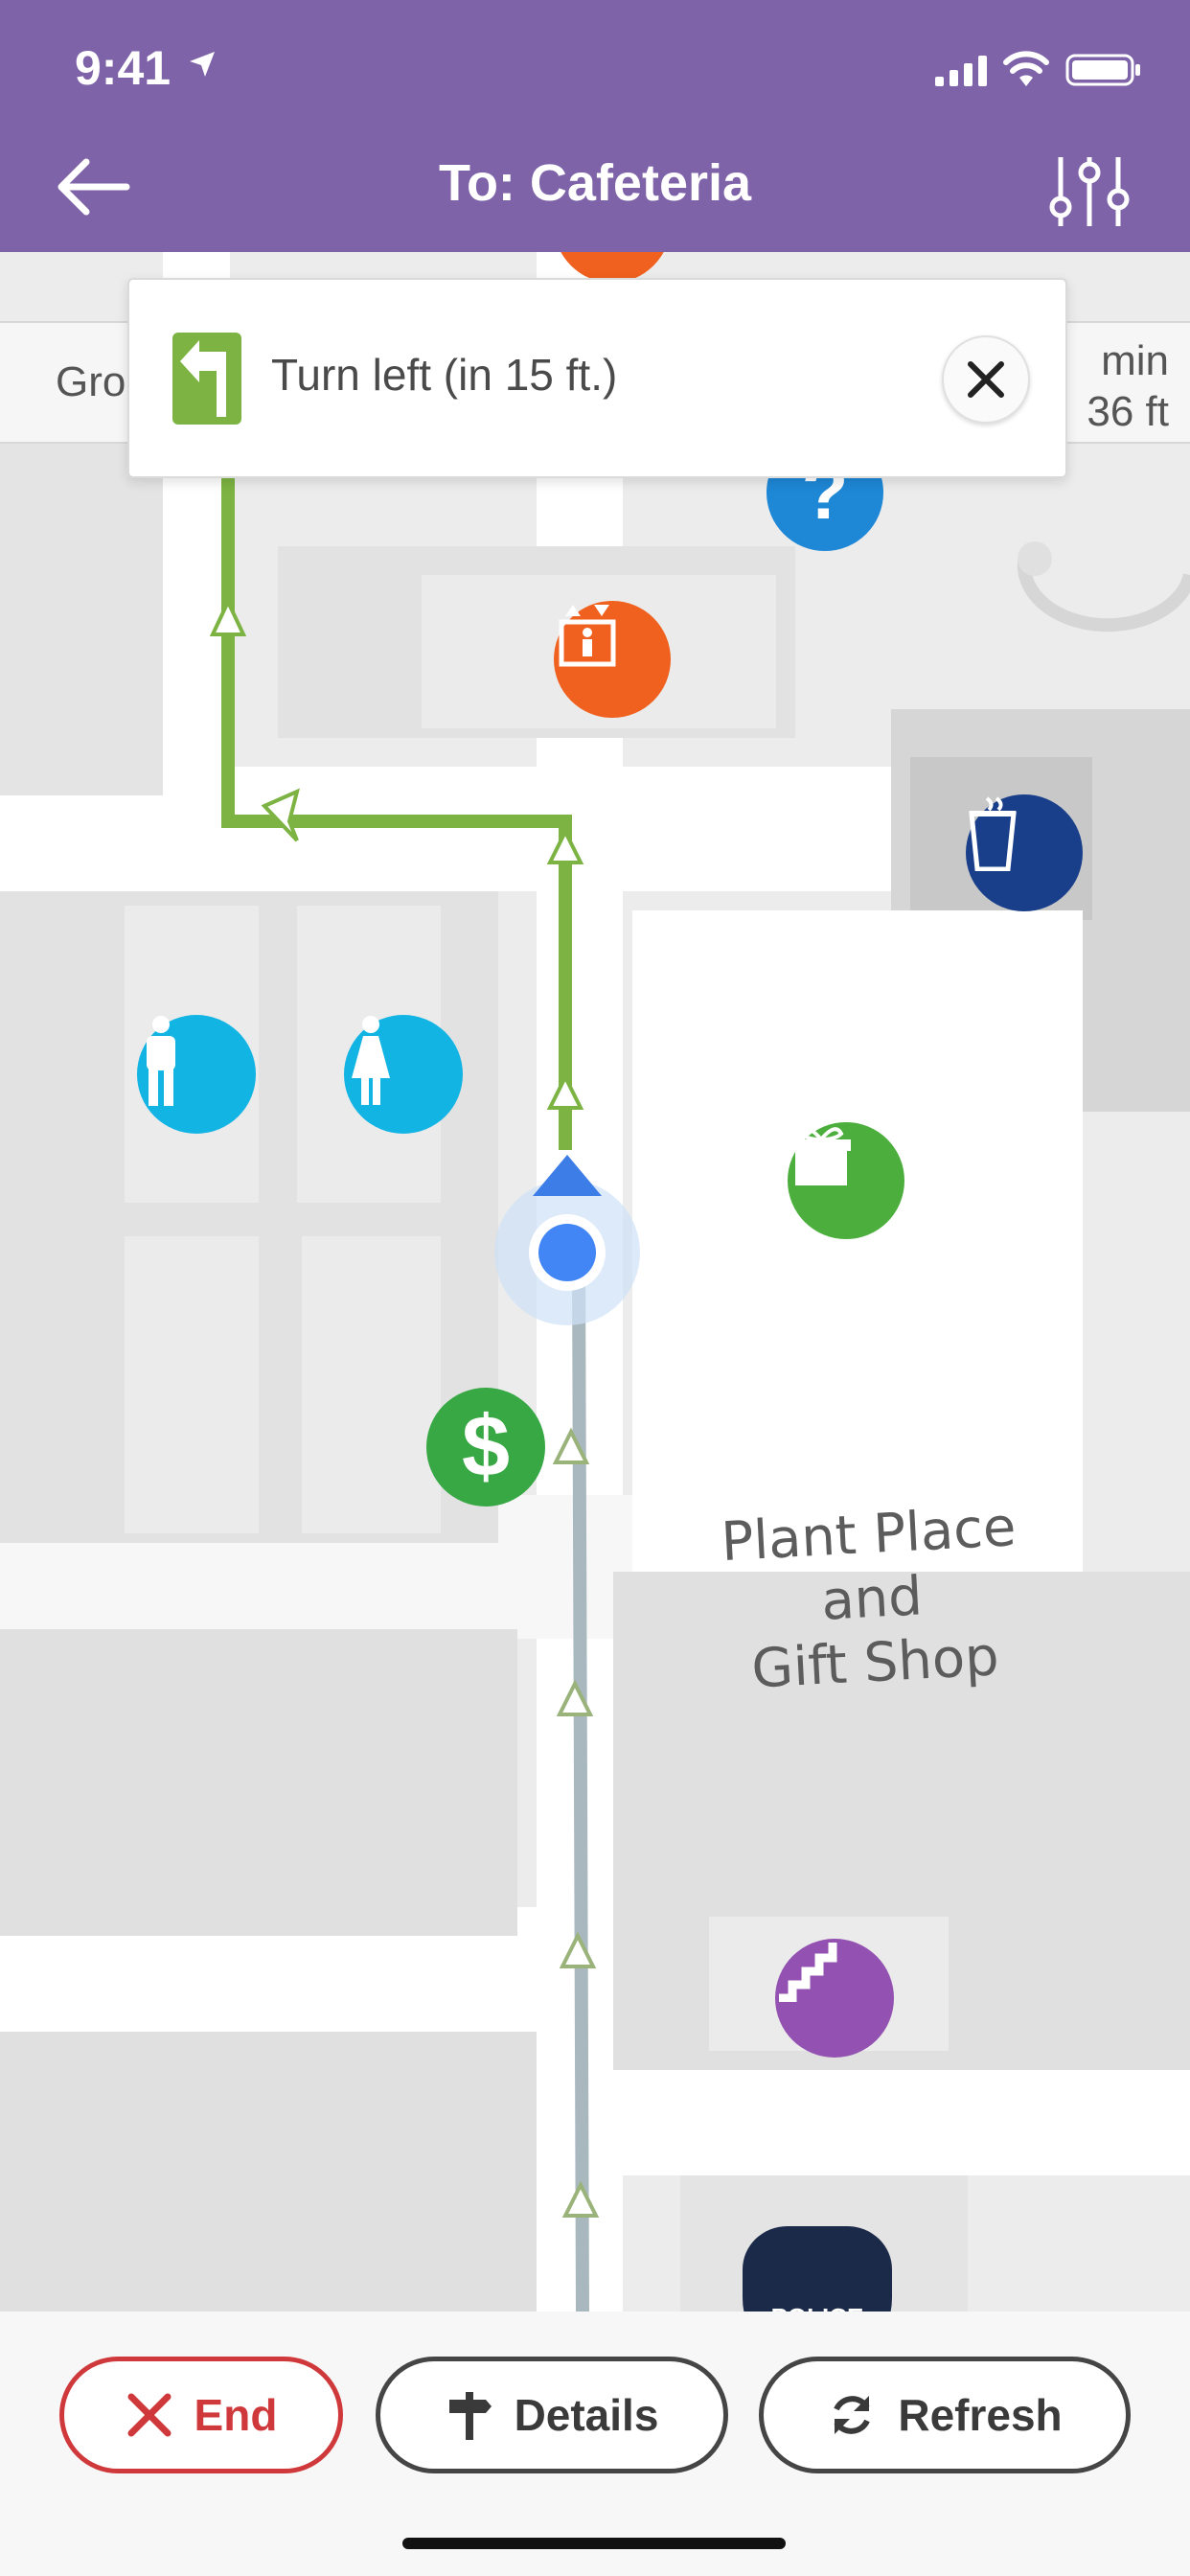  What do you see at coordinates (594, 2543) in the screenshot?
I see `home-indicator` at bounding box center [594, 2543].